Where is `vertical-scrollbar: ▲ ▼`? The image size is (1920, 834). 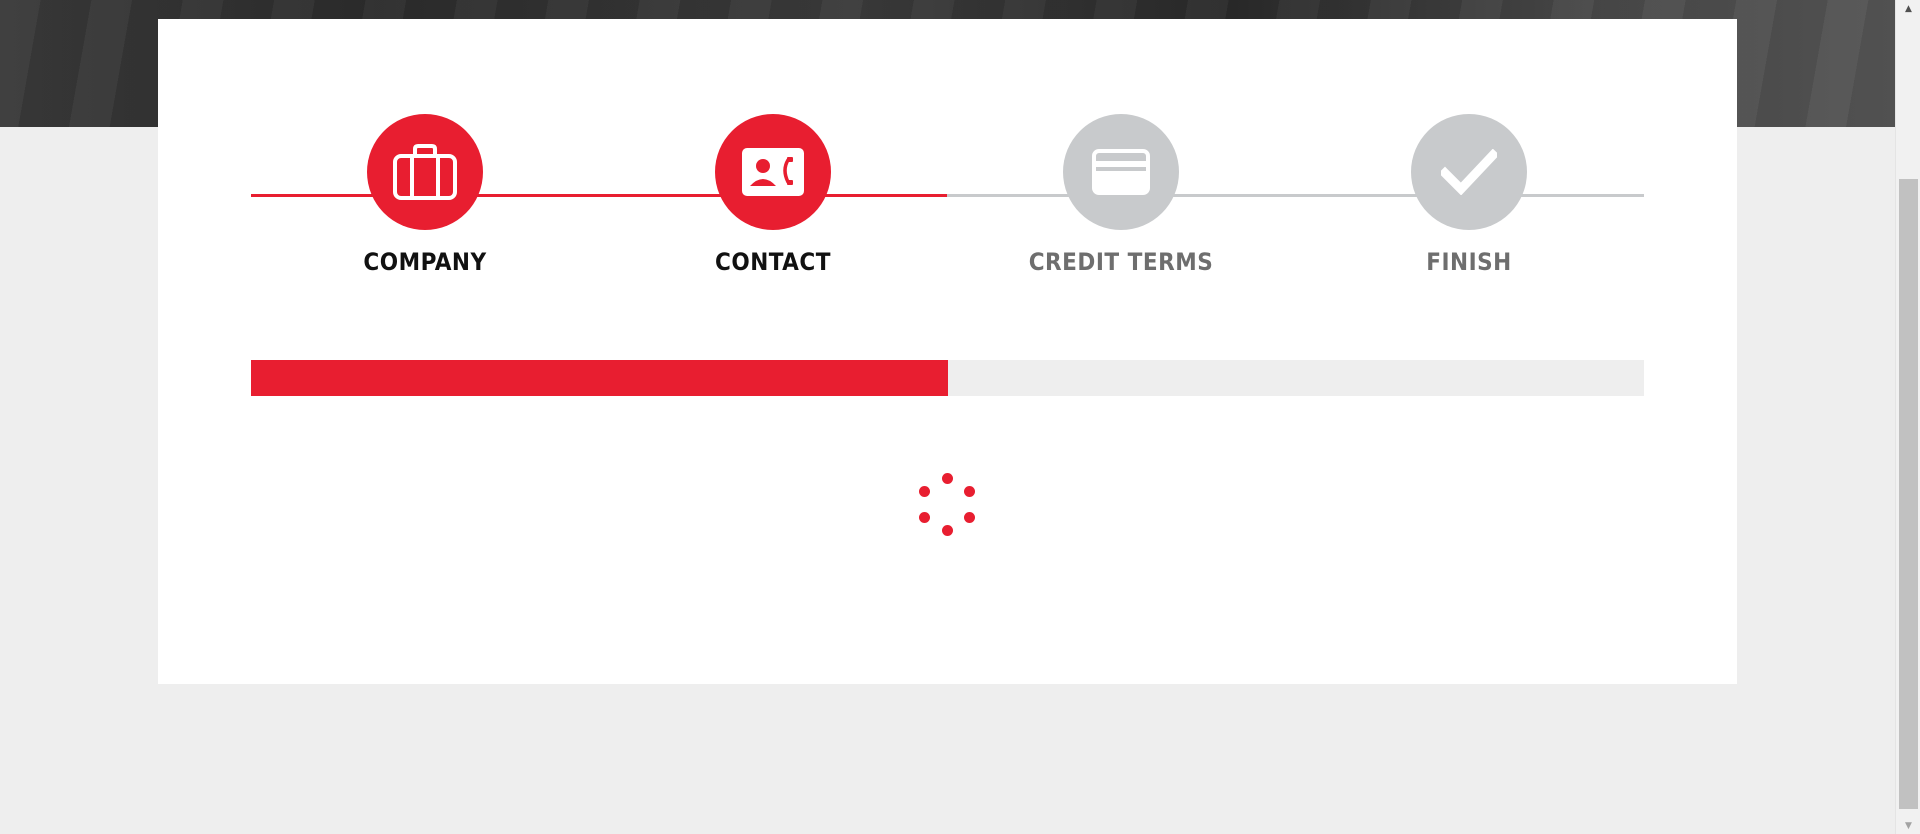
vertical-scrollbar: ▲ ▼ is located at coordinates (1907, 417).